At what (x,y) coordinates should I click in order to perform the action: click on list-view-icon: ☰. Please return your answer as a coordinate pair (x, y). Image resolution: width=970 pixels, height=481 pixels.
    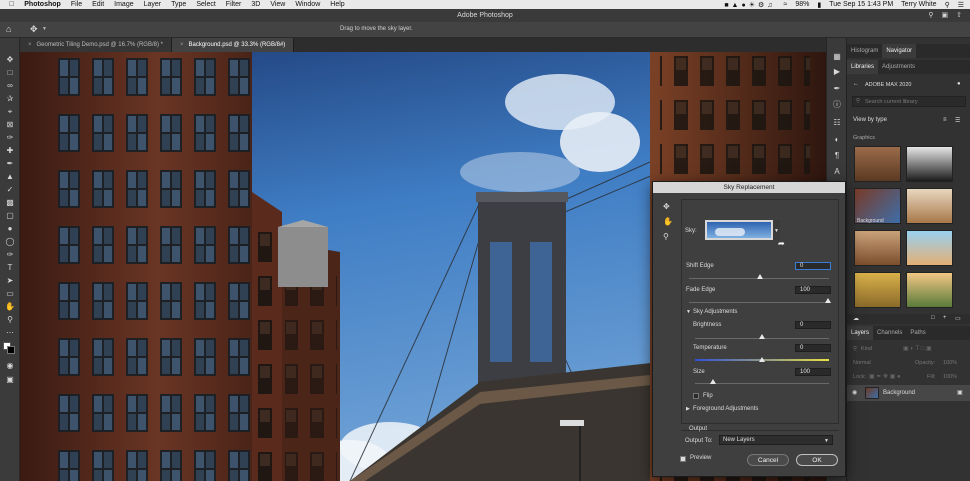
    Looking at the image, I should click on (957, 120).